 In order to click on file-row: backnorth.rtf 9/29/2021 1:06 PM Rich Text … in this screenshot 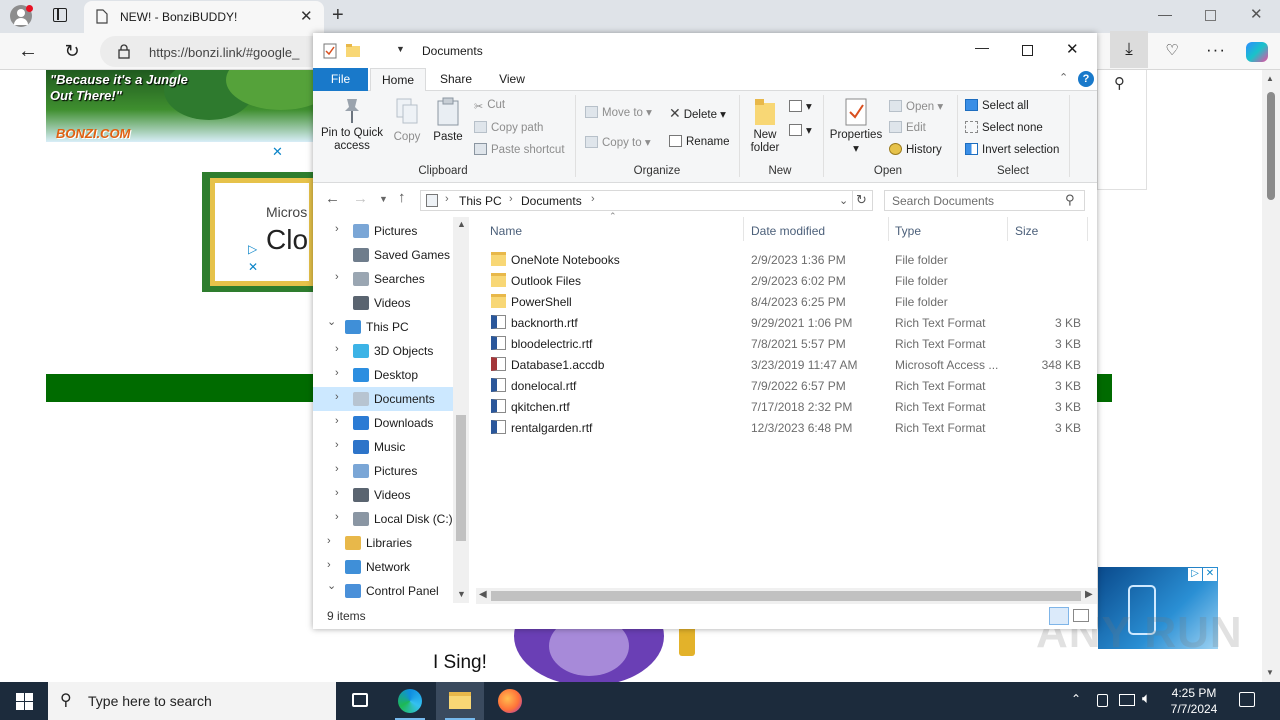, I will do `click(786, 322)`.